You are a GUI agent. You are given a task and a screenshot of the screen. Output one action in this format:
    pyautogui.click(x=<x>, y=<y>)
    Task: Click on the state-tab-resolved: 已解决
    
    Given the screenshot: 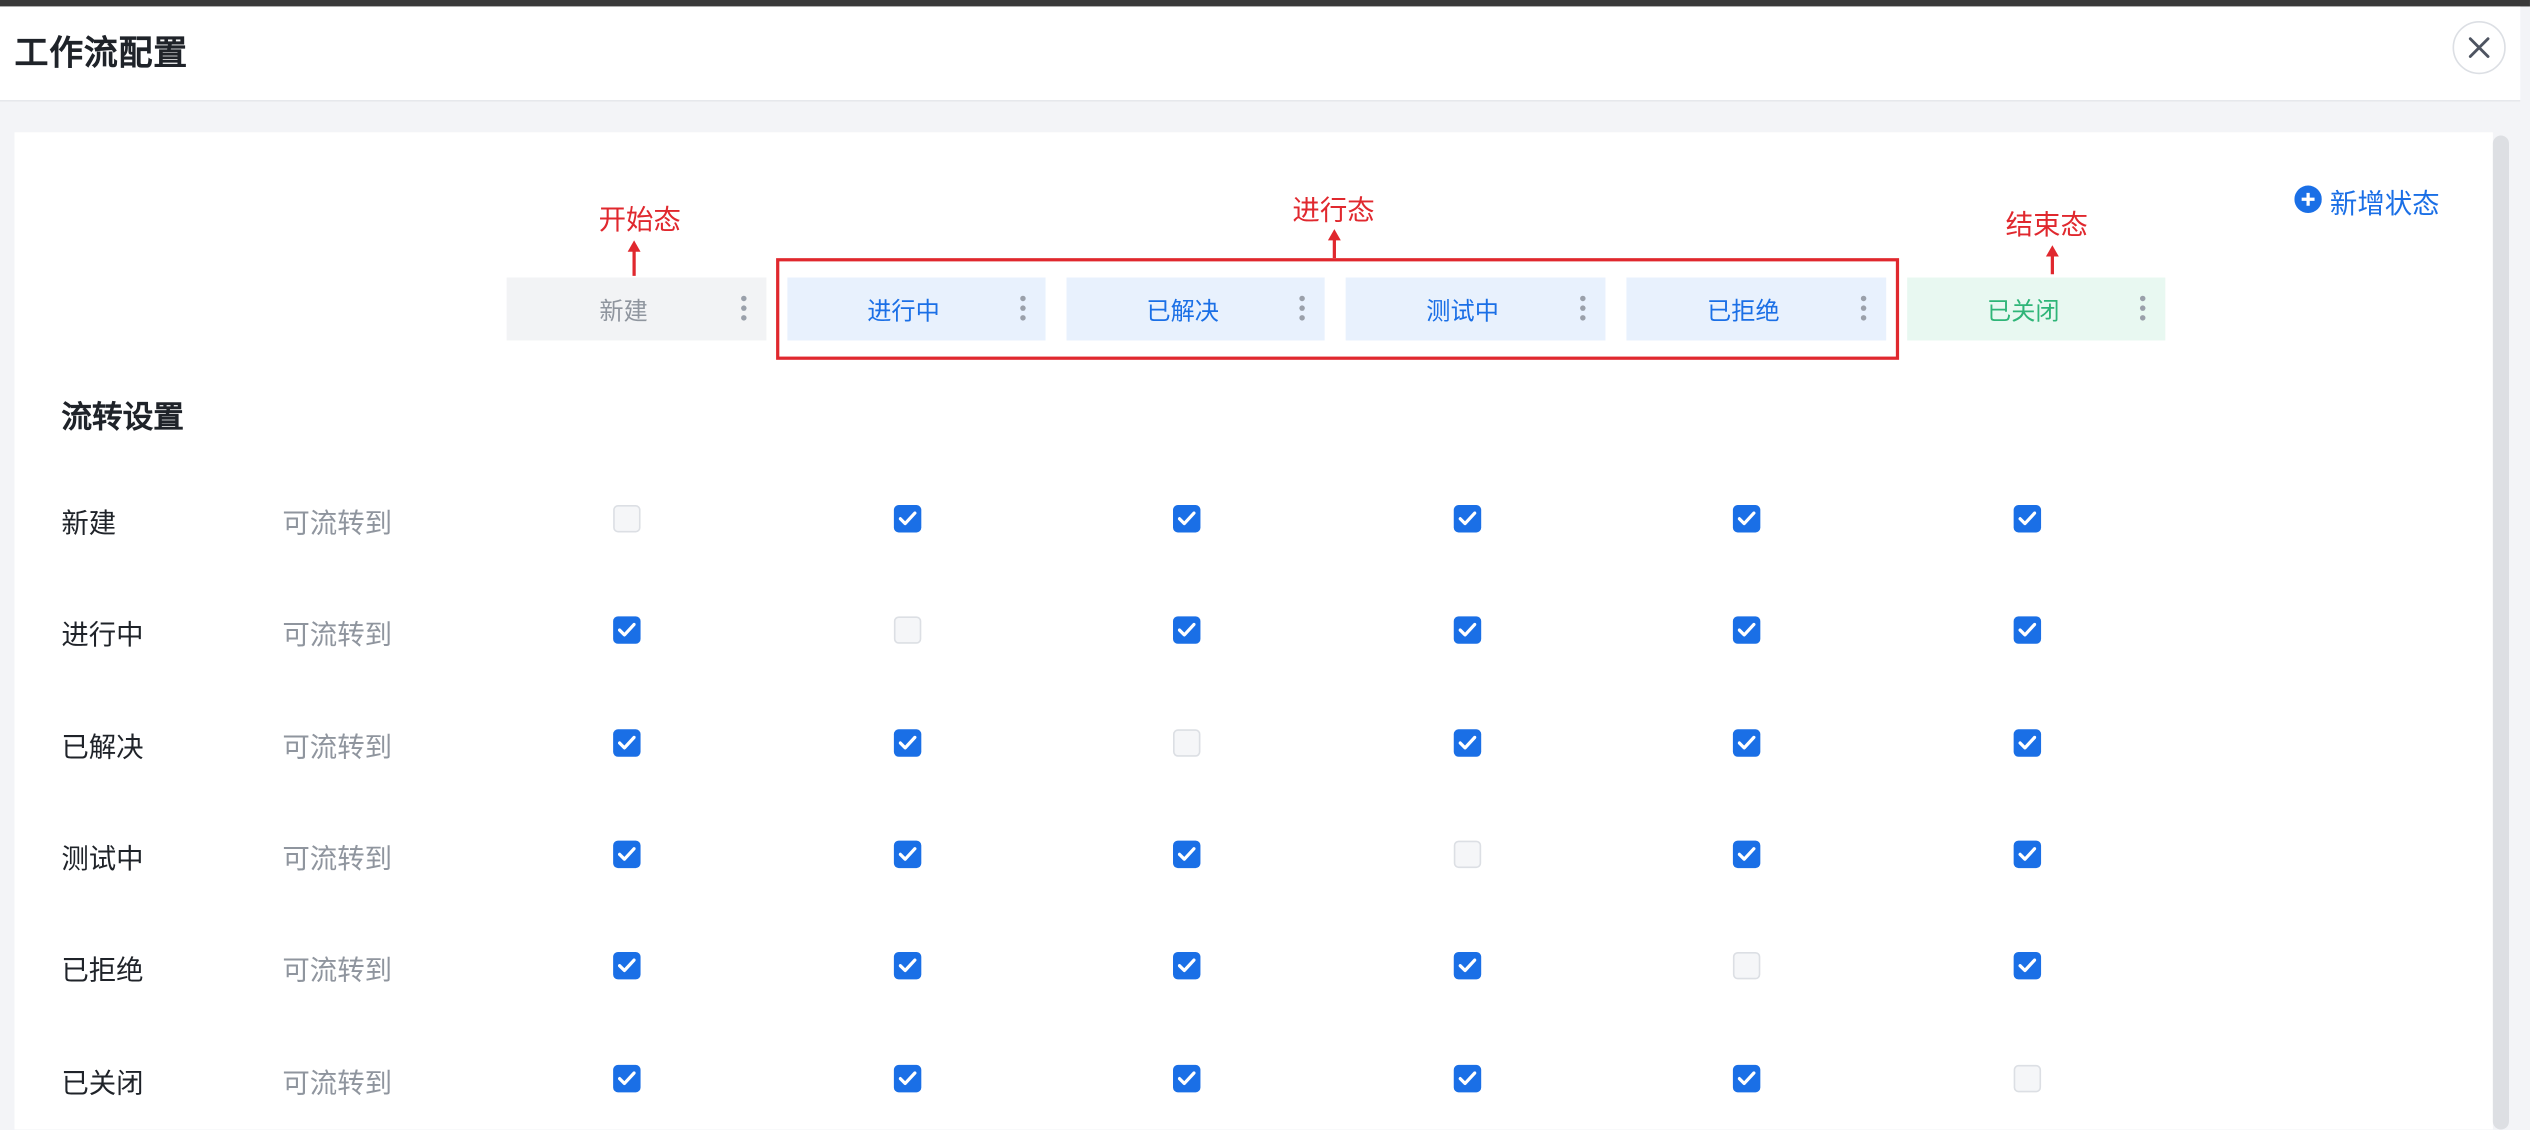 What is the action you would take?
    pyautogui.click(x=1195, y=309)
    